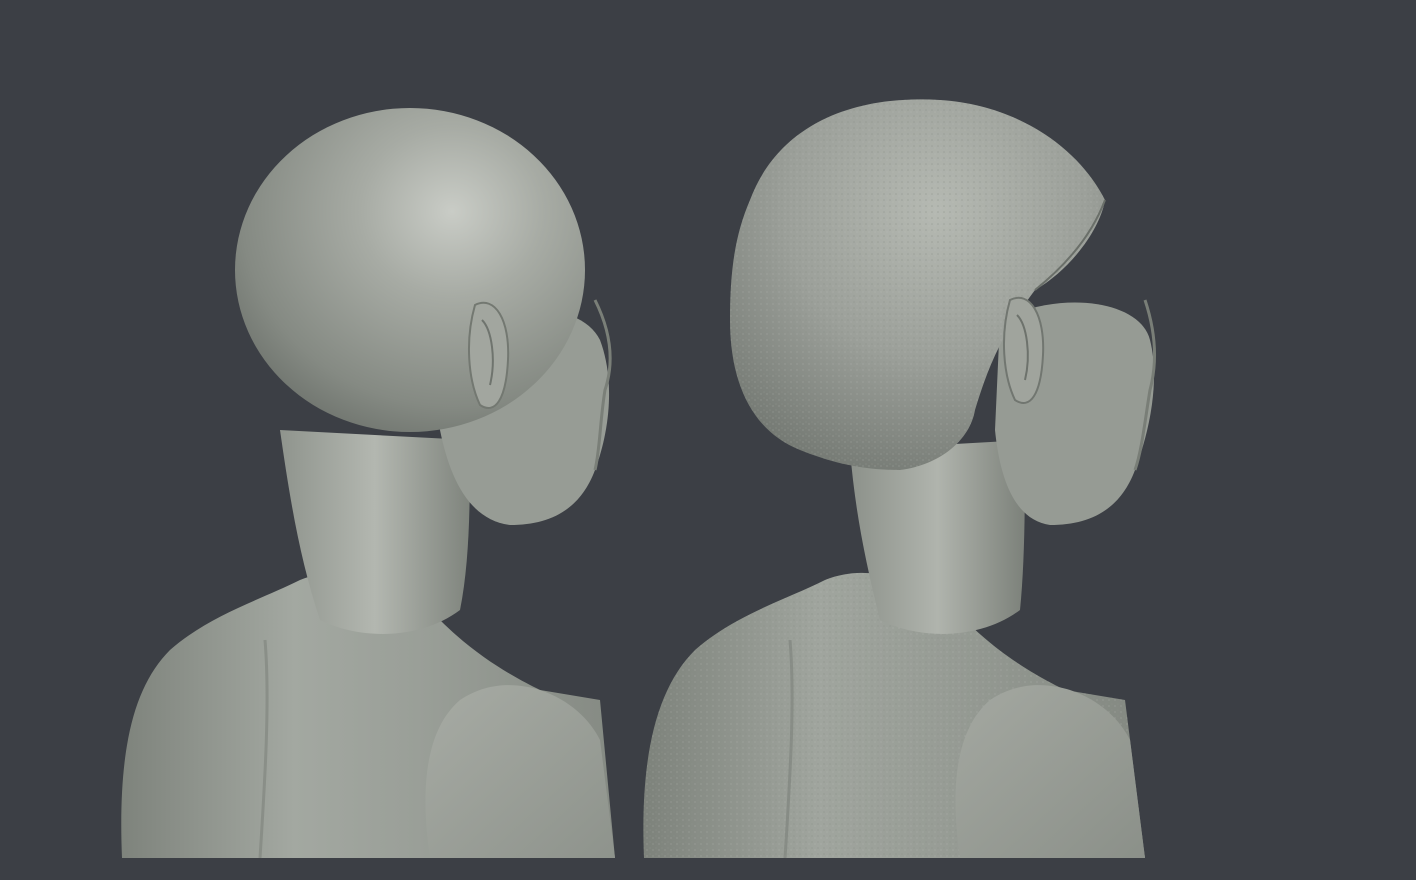 The height and width of the screenshot is (880, 1416). What do you see at coordinates (410, 270) in the screenshot?
I see `head-dome` at bounding box center [410, 270].